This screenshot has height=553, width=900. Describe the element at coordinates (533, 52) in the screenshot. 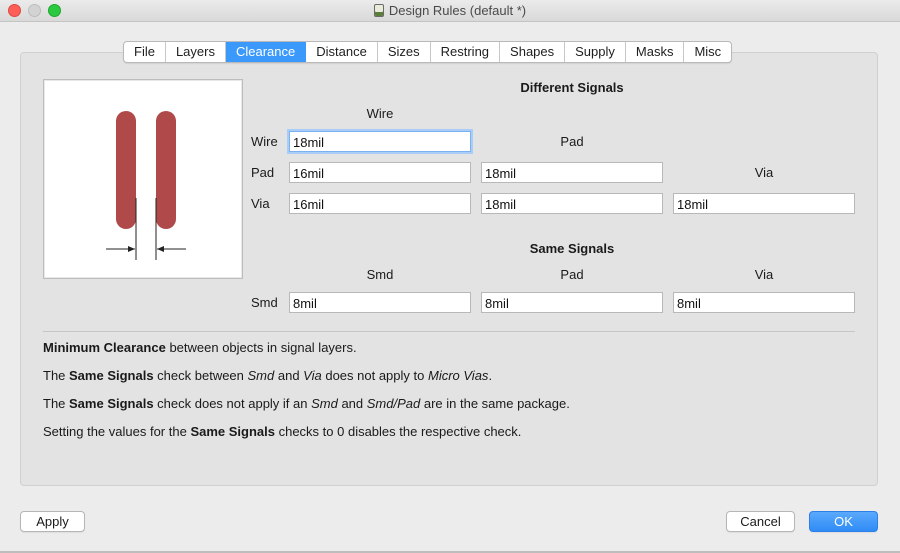

I see `tab-shapes: Shapes` at that location.